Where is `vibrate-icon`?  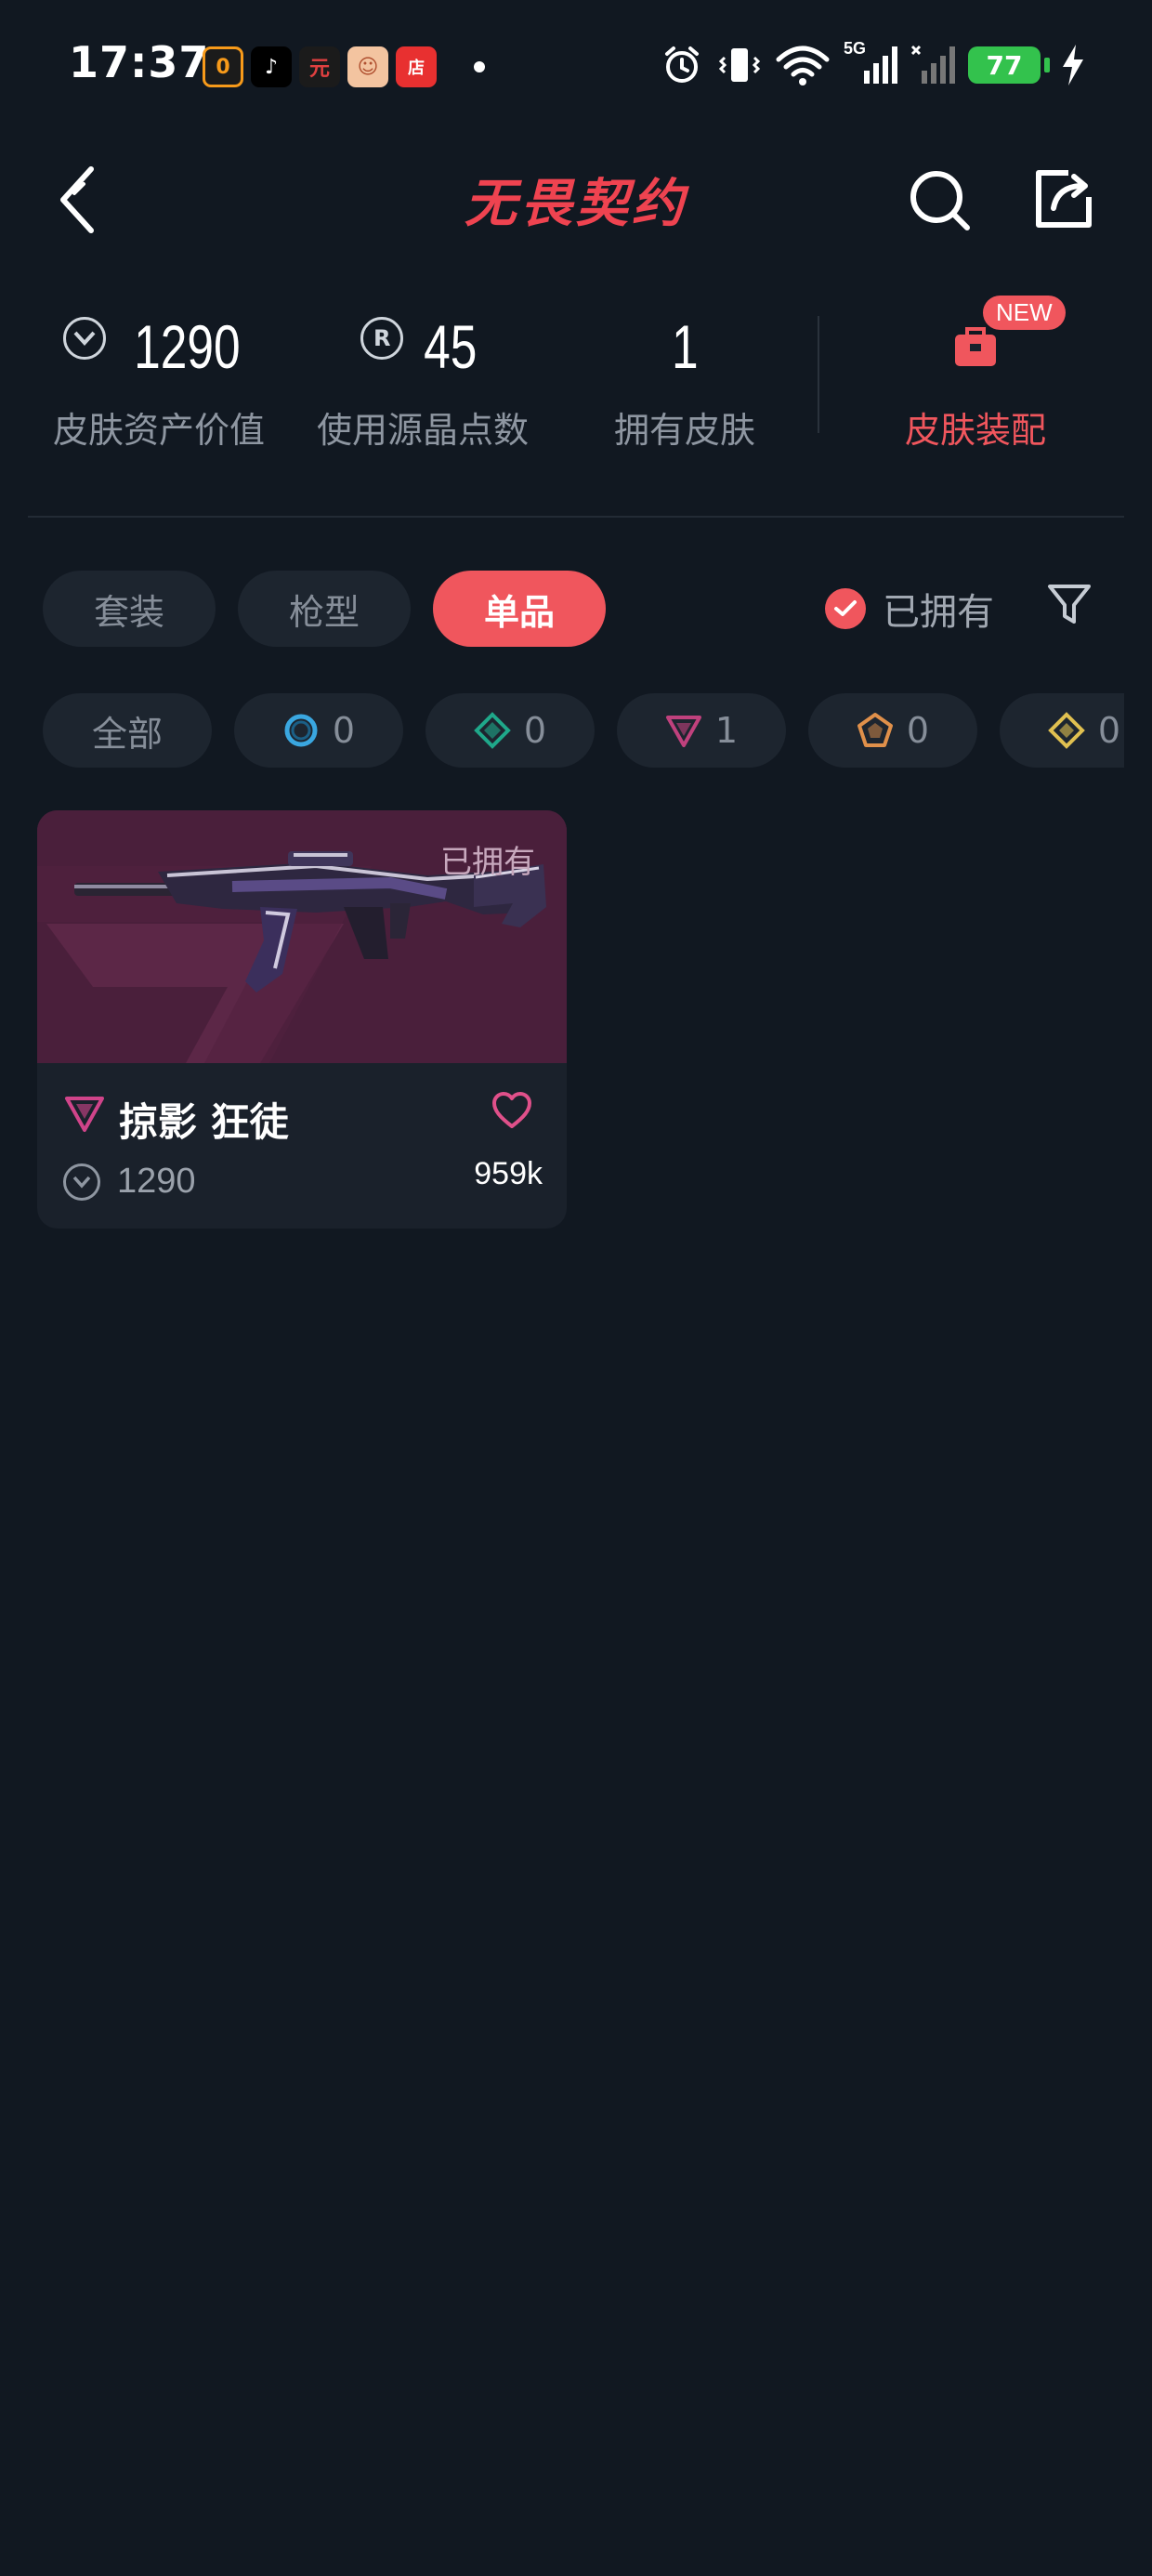 vibrate-icon is located at coordinates (739, 65).